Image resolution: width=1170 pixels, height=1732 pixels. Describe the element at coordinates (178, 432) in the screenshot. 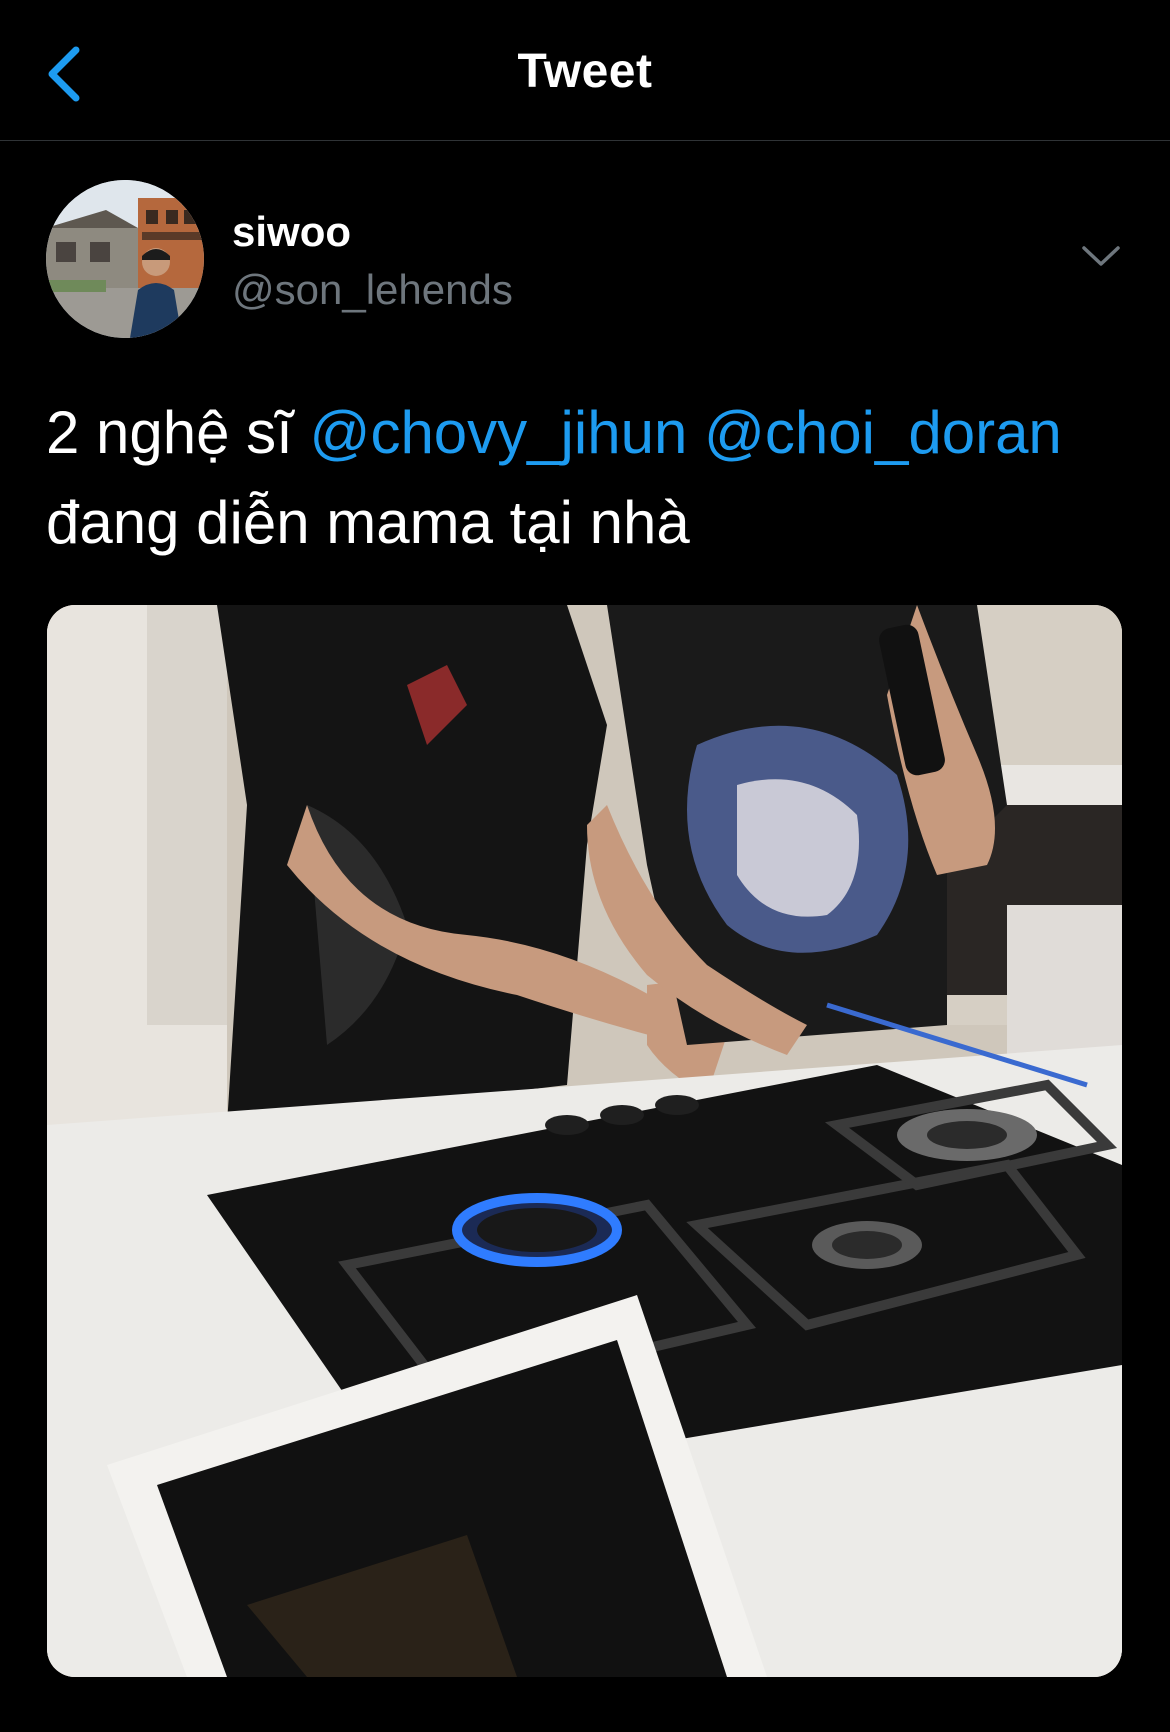

I see `tweet-text-prefix: 2 nghệ sĩ` at that location.